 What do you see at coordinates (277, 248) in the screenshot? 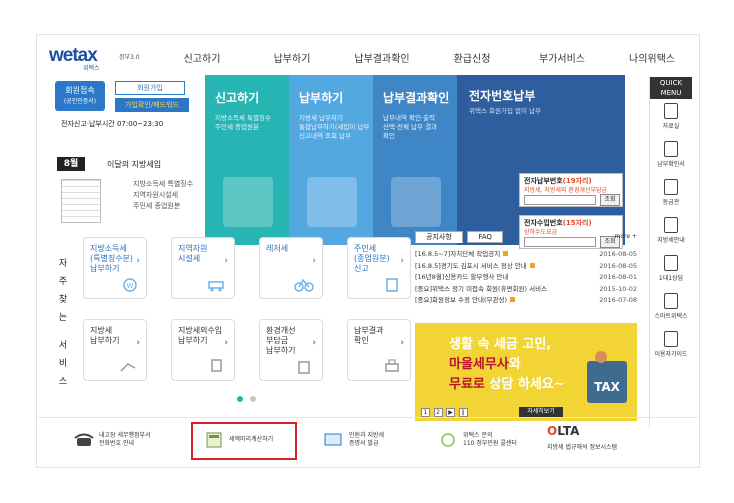
I see `service-line: 레저세` at bounding box center [277, 248].